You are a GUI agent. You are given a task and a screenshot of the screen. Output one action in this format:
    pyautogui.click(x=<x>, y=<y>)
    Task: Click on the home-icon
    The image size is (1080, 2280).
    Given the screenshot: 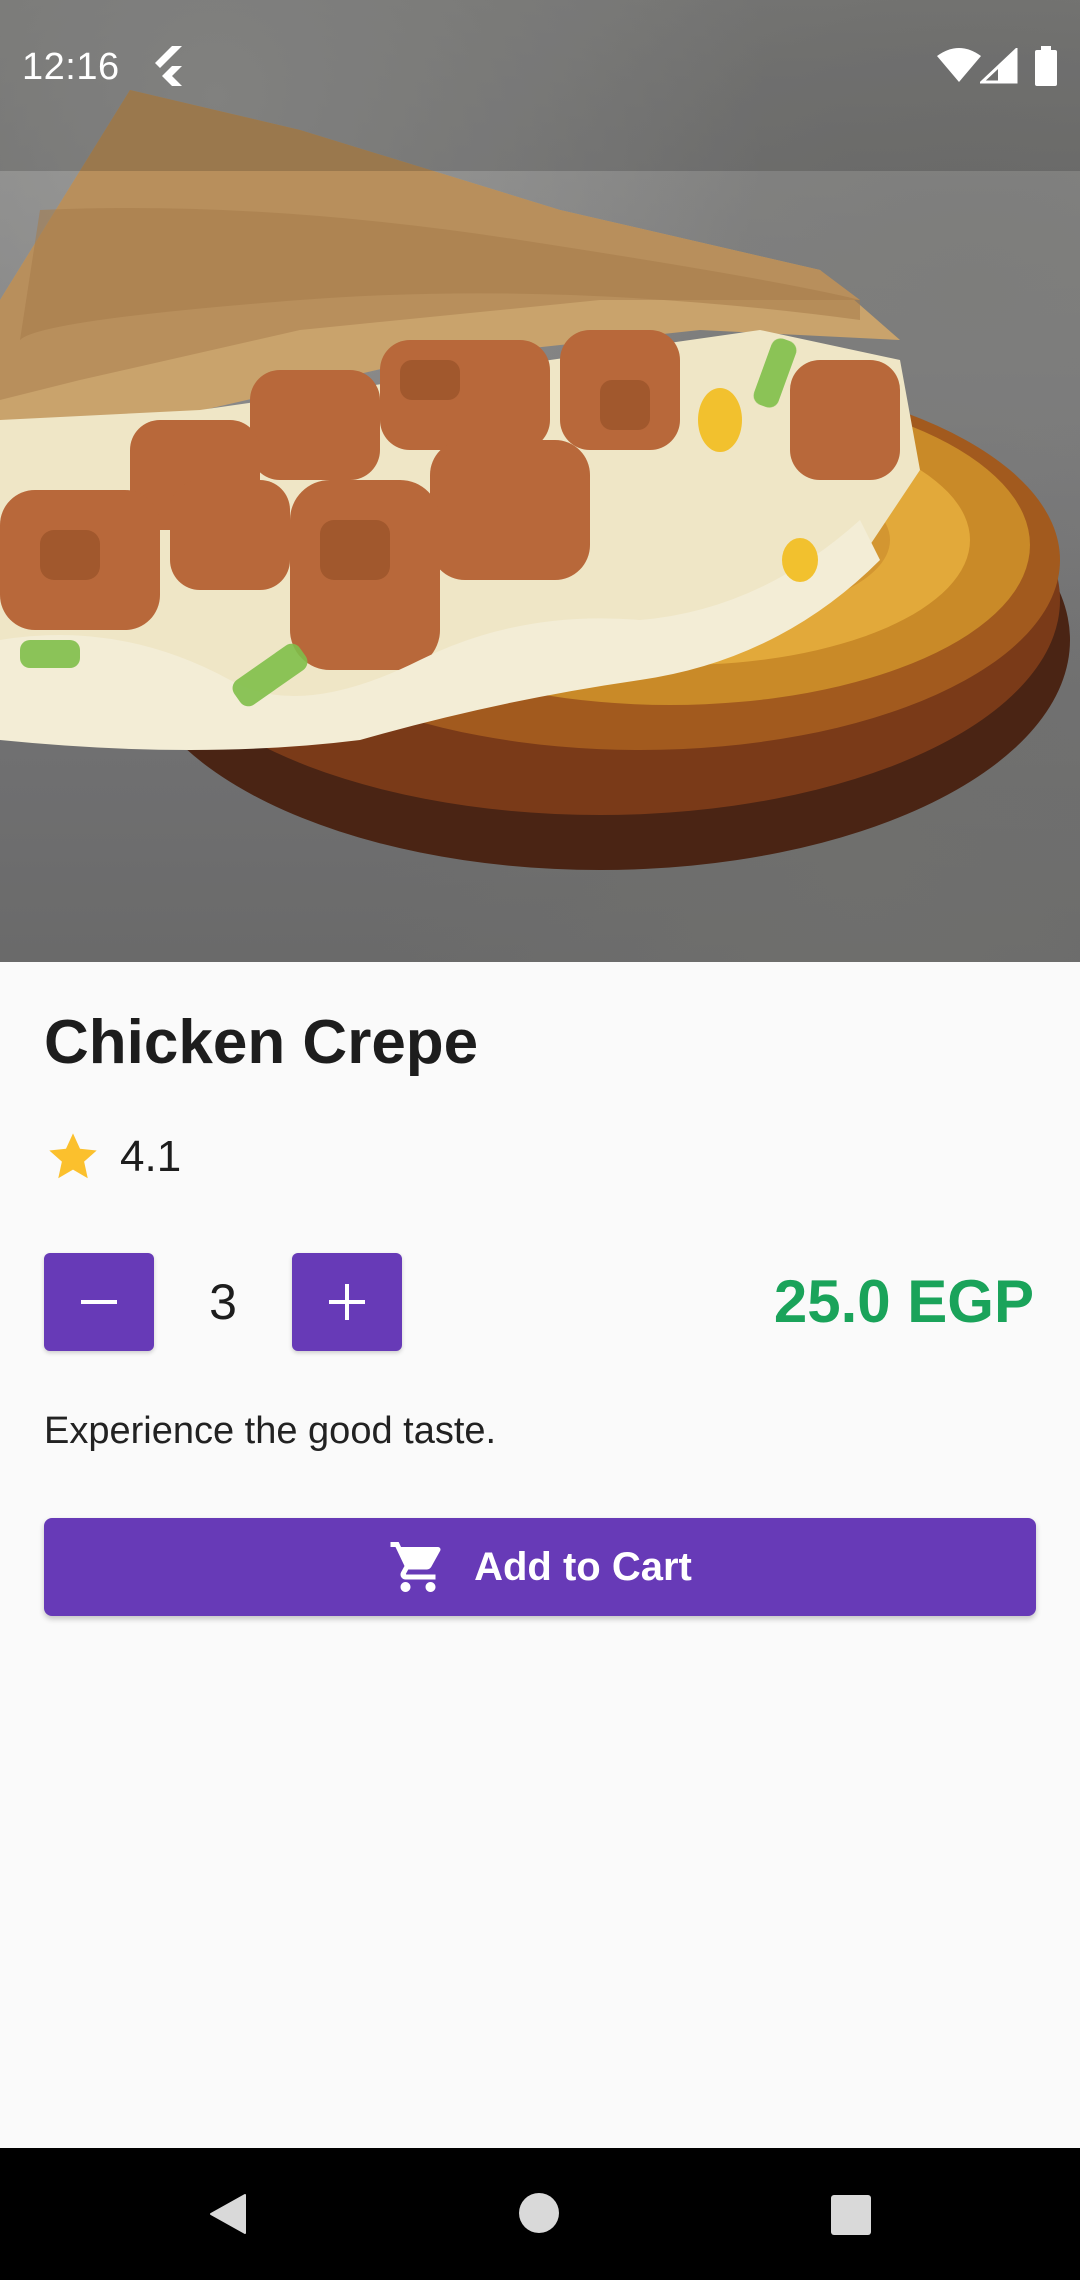 What is the action you would take?
    pyautogui.click(x=539, y=2213)
    